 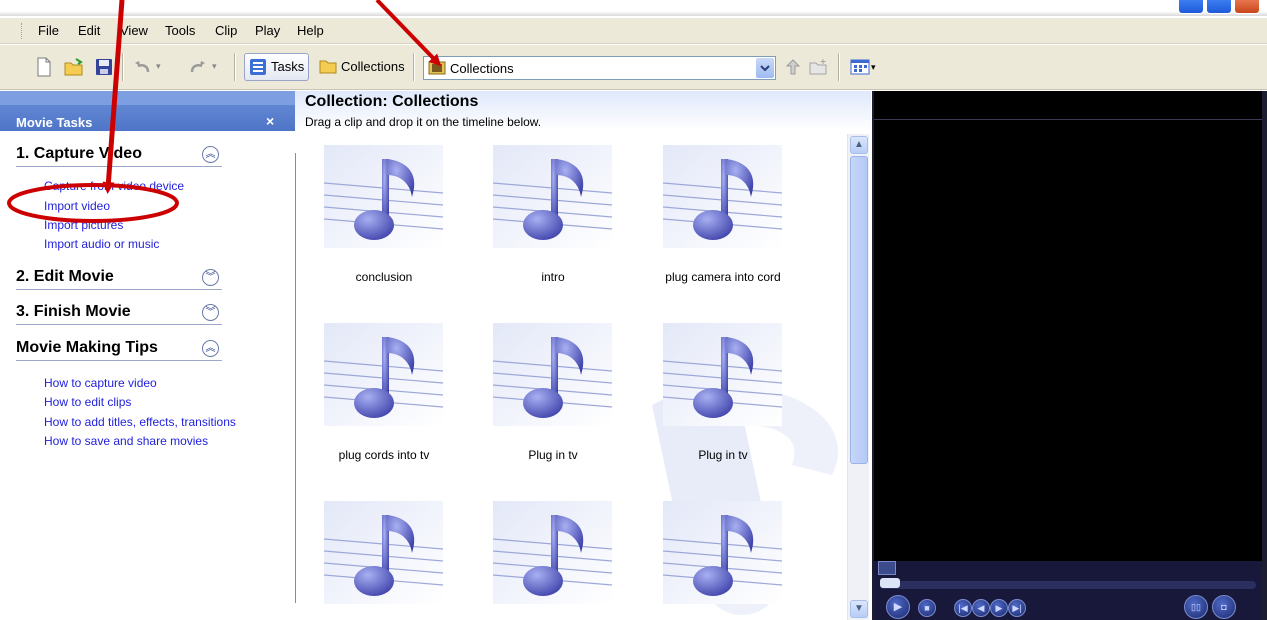 I want to click on link-how-edit: How to edit clips, so click(x=87, y=402).